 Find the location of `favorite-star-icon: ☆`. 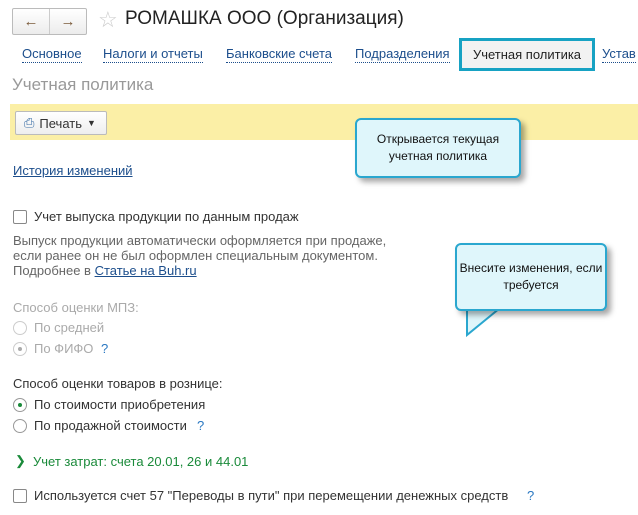

favorite-star-icon: ☆ is located at coordinates (108, 20).